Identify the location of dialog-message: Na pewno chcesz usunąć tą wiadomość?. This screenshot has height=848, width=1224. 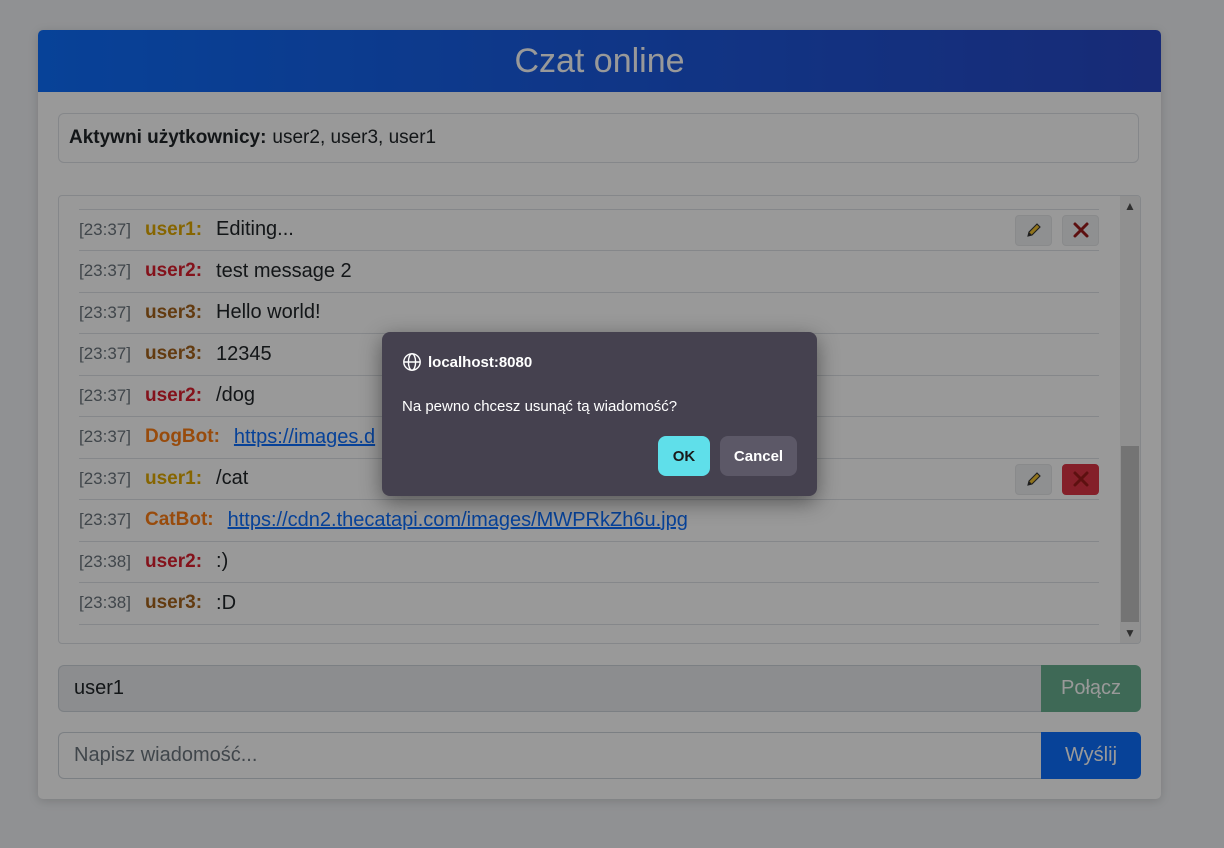
(540, 406).